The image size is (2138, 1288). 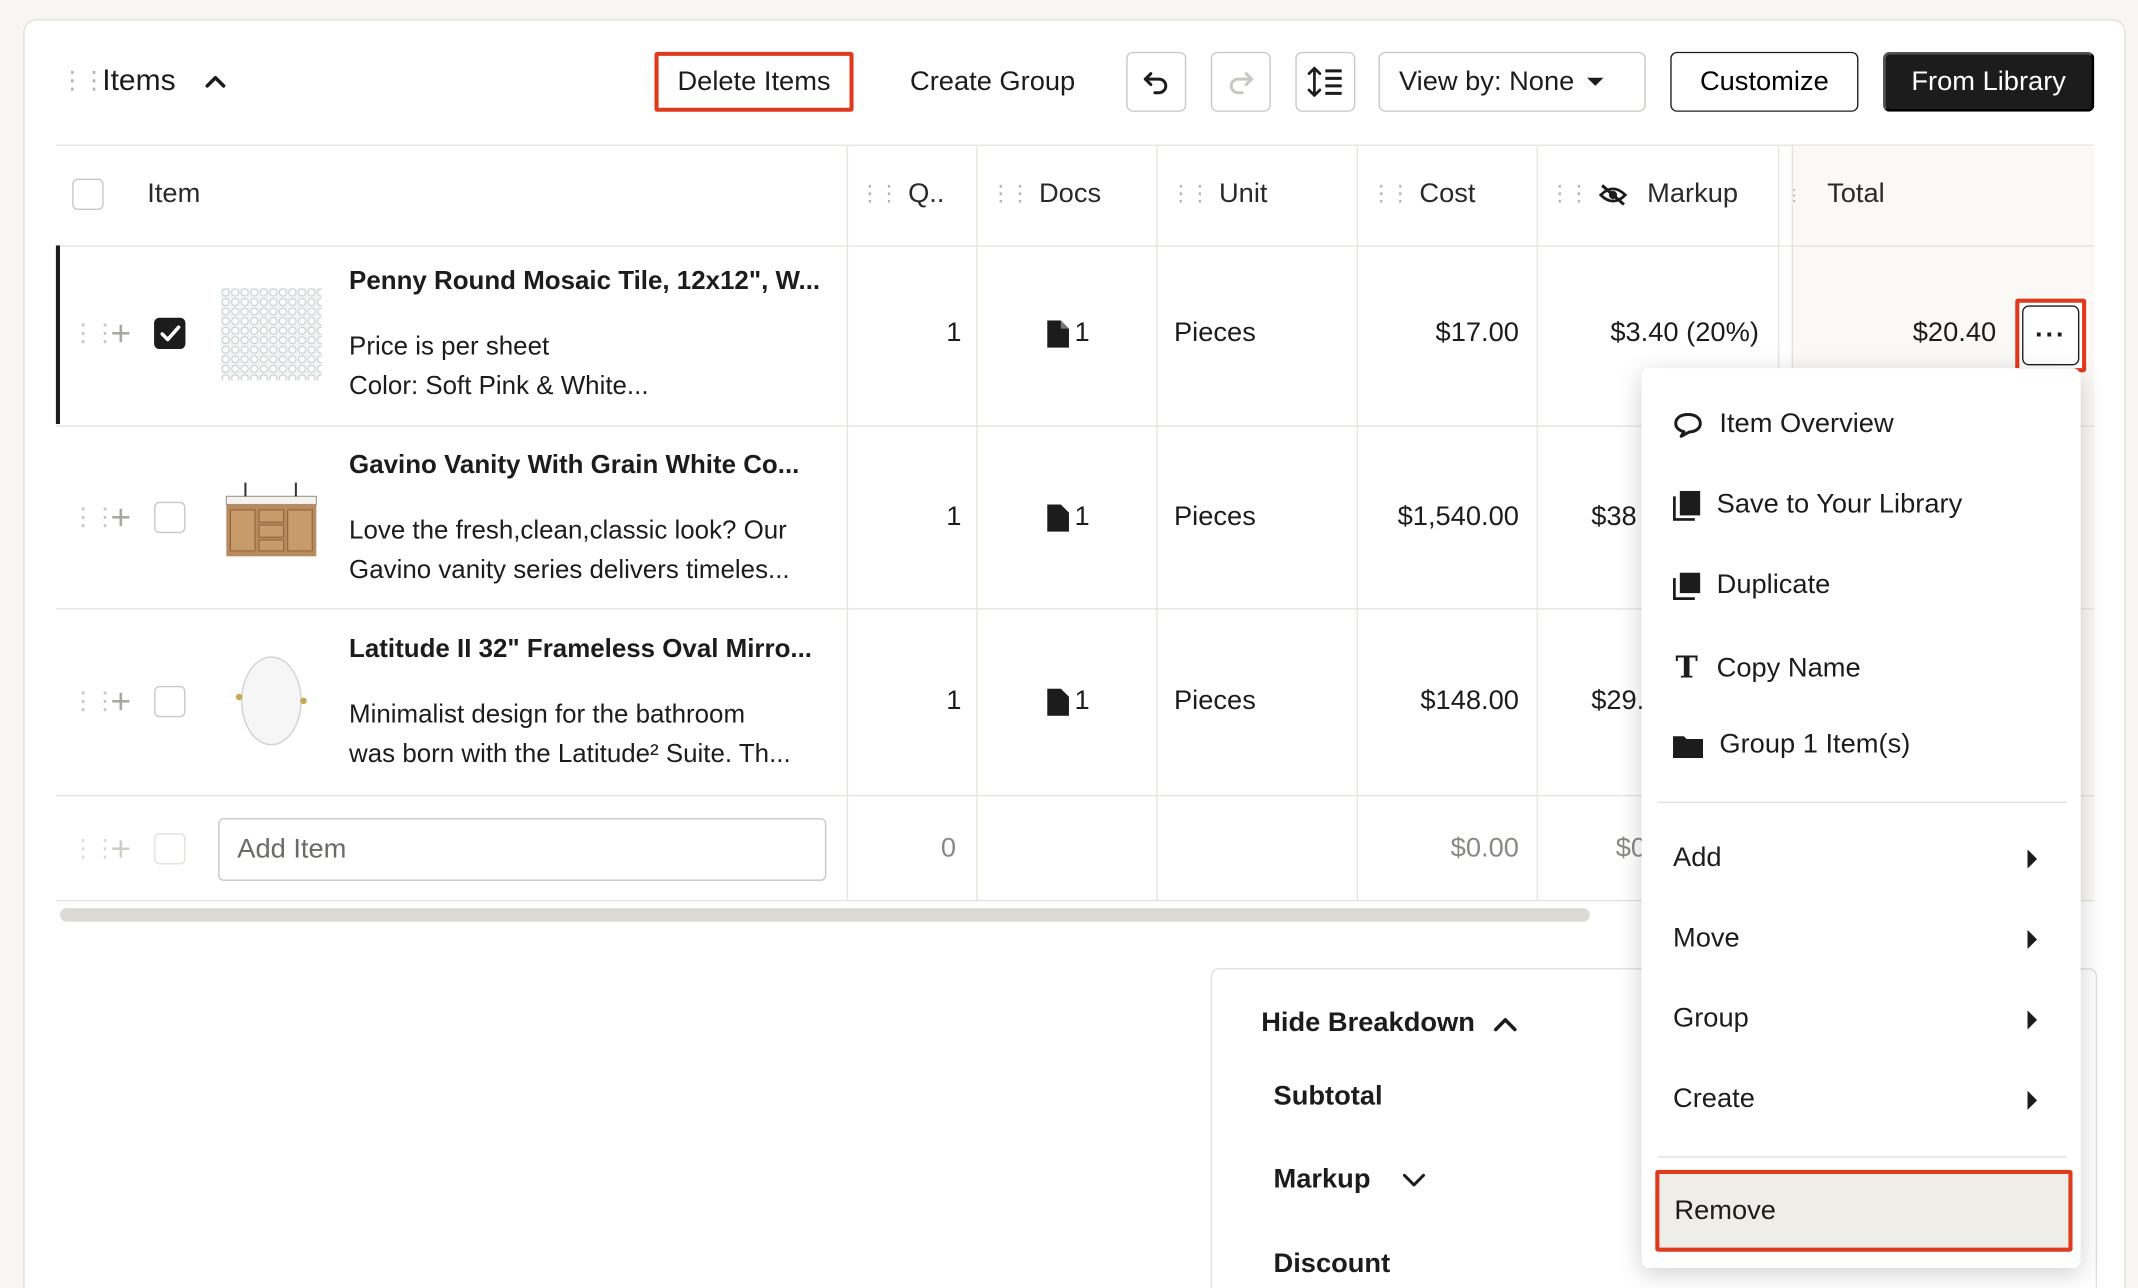 I want to click on row-density-button, so click(x=1325, y=81).